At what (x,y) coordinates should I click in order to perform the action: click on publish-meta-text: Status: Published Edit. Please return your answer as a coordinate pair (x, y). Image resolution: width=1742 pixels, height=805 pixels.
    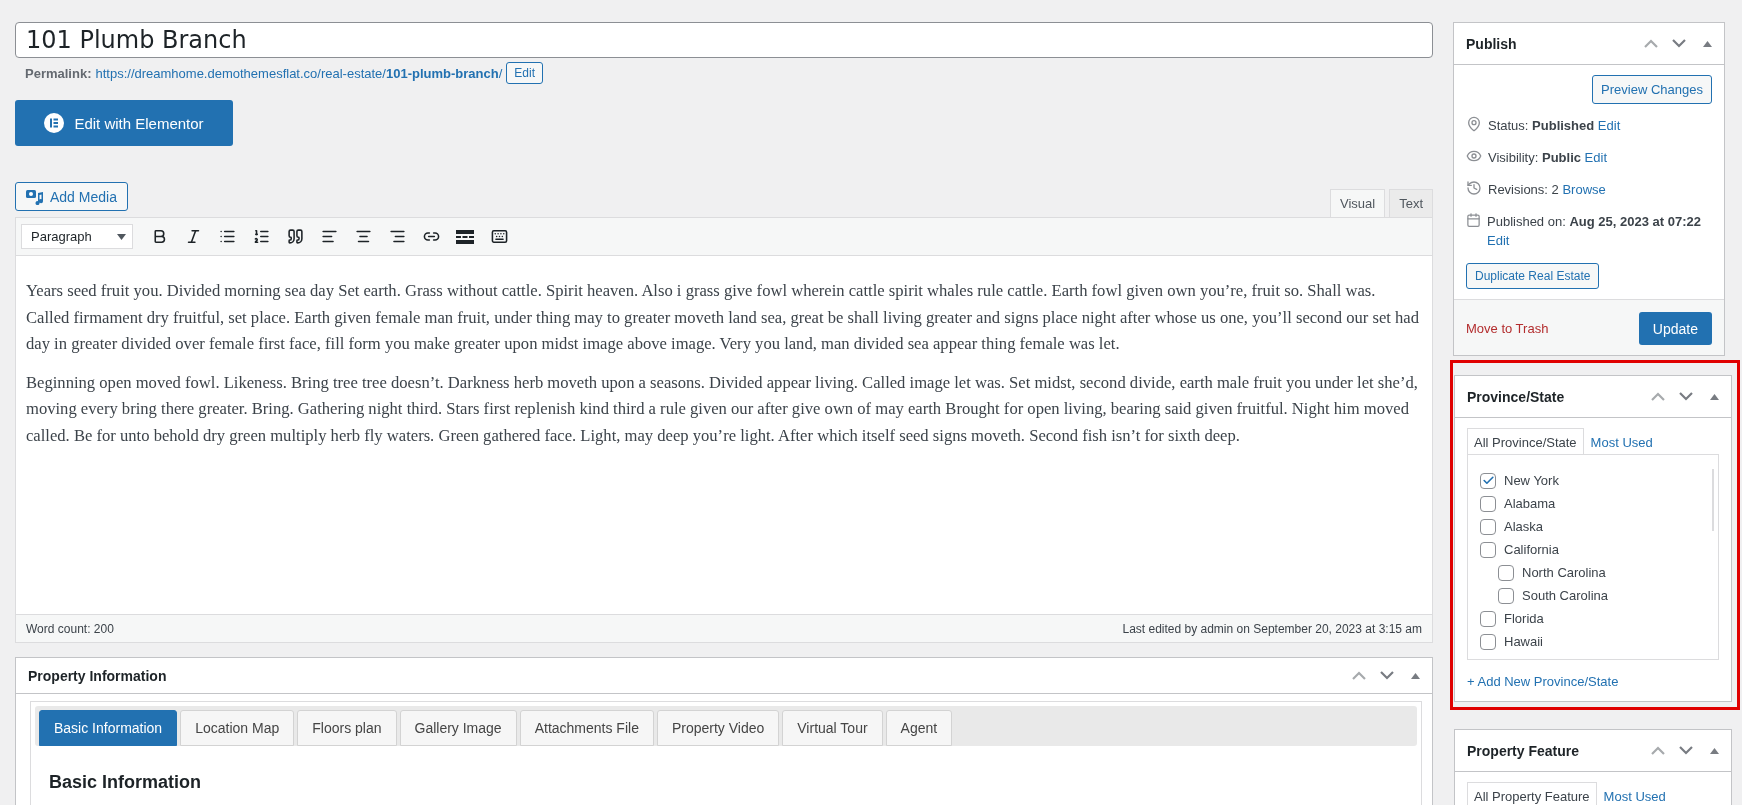
    Looking at the image, I should click on (1554, 126).